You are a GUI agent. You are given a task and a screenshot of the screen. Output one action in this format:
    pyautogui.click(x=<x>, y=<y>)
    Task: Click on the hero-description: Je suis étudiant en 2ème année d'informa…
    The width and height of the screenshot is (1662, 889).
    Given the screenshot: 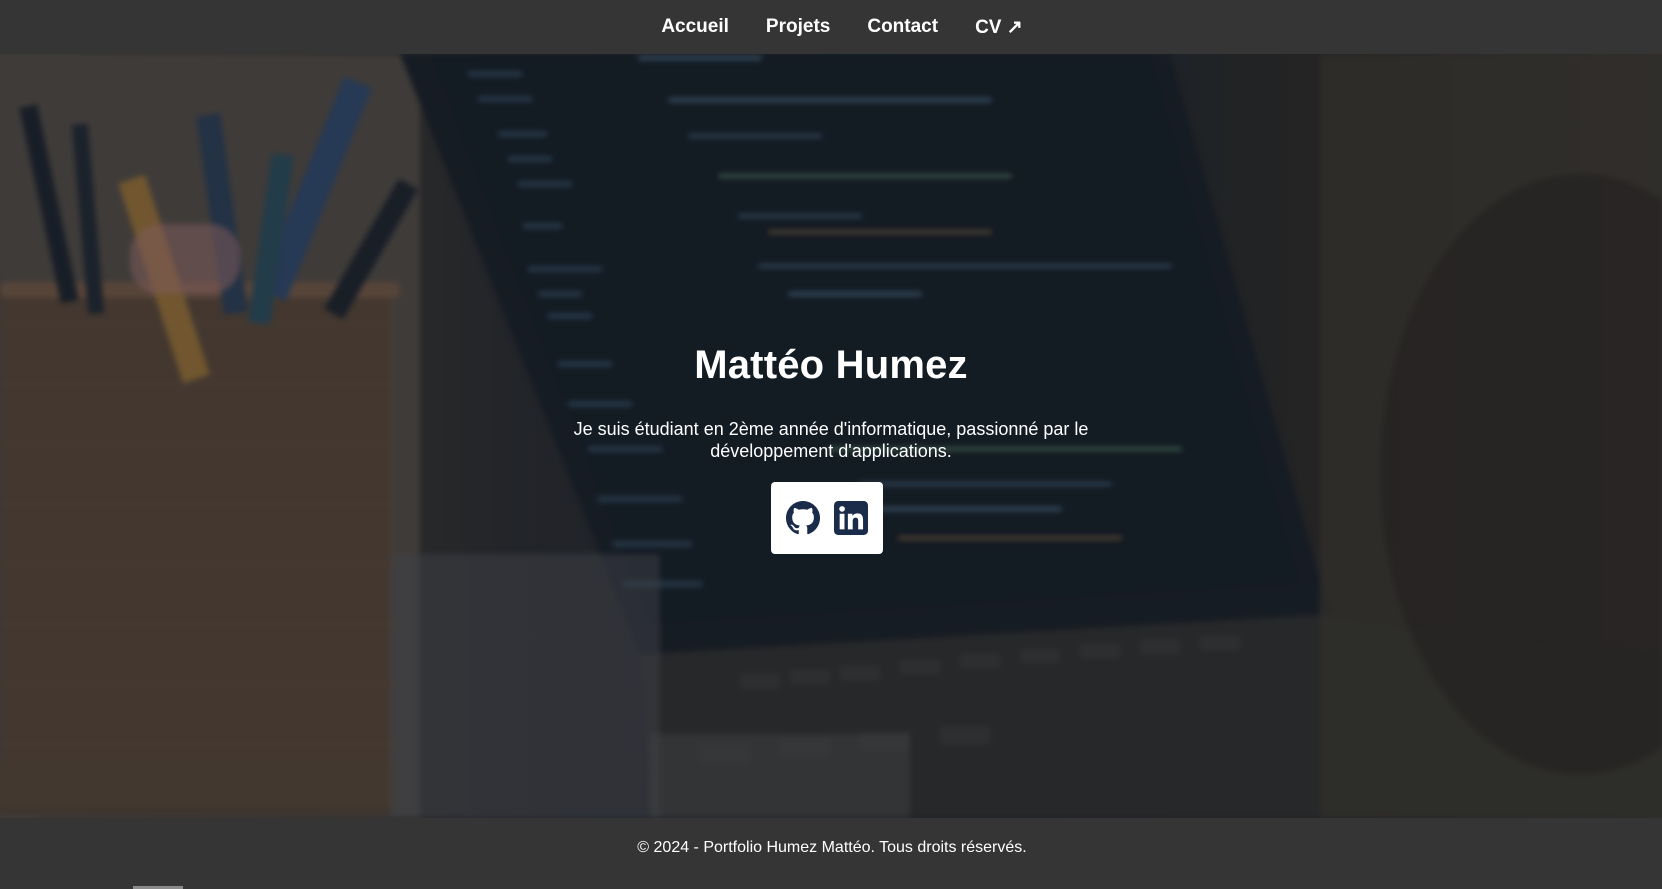 What is the action you would take?
    pyautogui.click(x=831, y=440)
    